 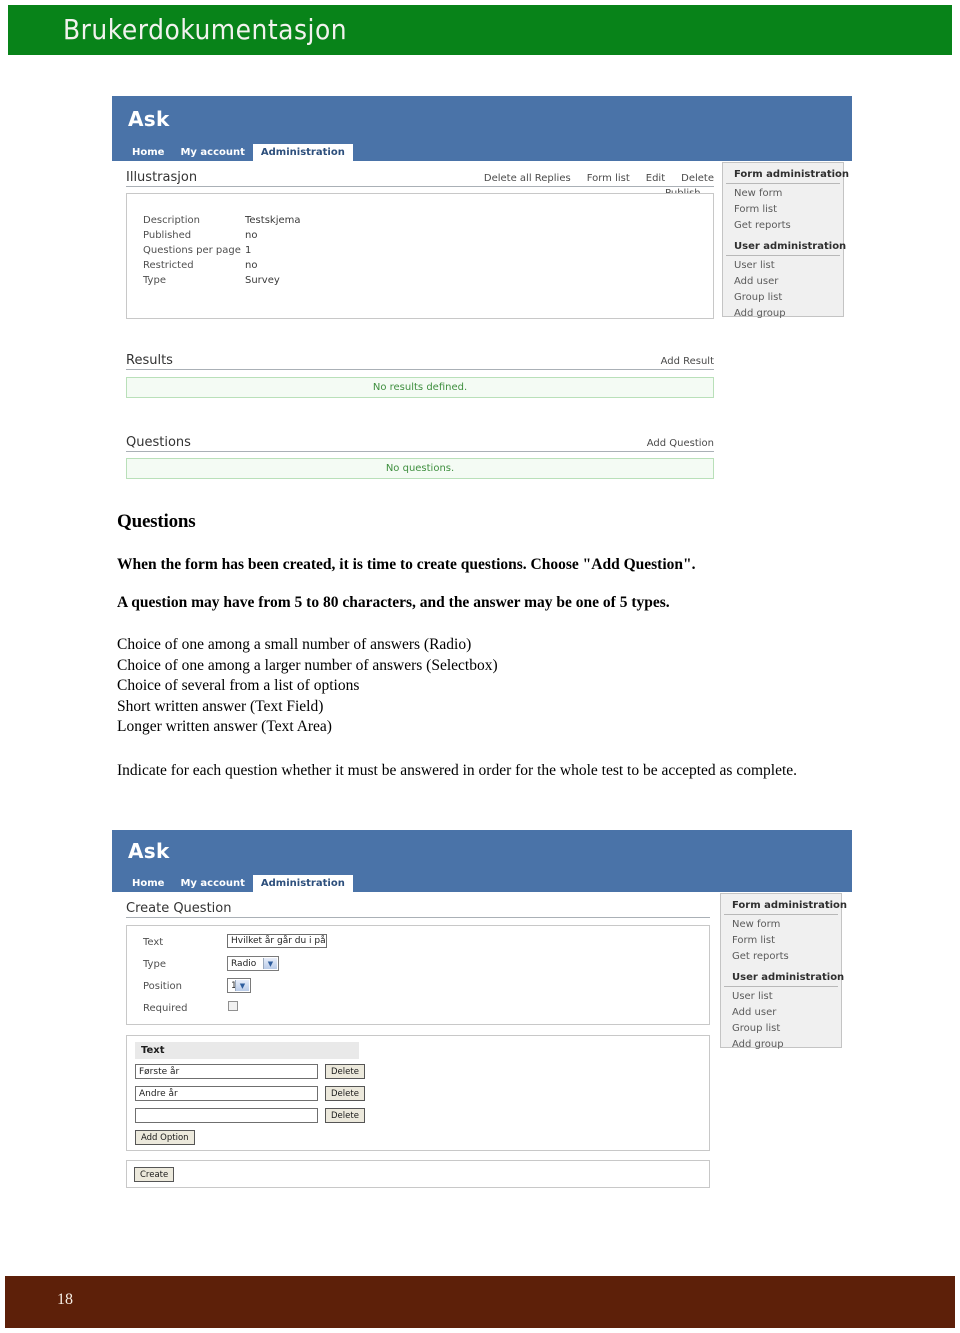 What do you see at coordinates (428, 250) in the screenshot?
I see `detail-row: Questions per page 1` at bounding box center [428, 250].